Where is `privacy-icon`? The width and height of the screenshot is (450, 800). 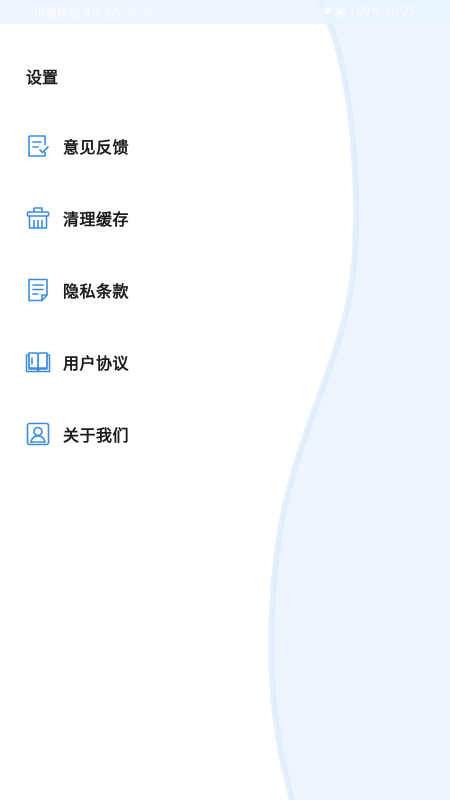
privacy-icon is located at coordinates (38, 290).